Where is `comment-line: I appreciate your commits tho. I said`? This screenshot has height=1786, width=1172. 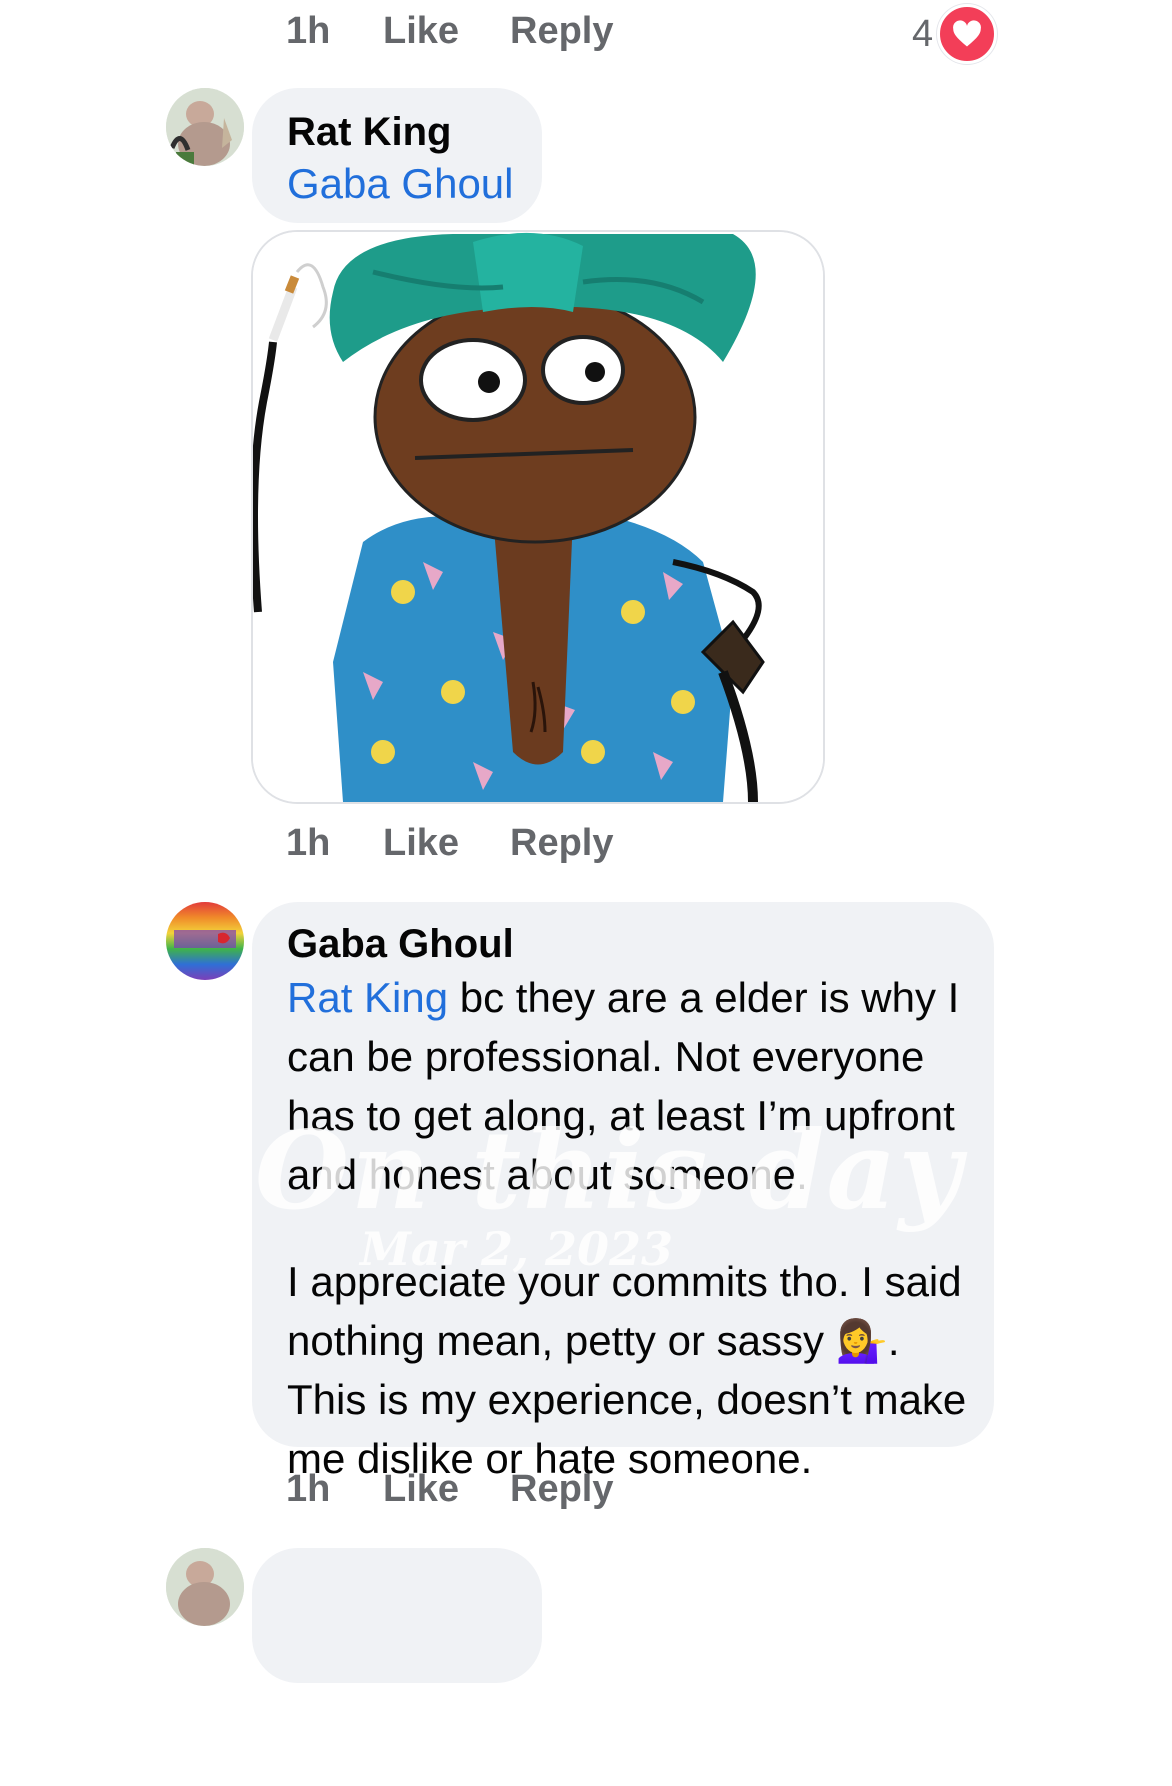
comment-line: I appreciate your commits tho. I said is located at coordinates (624, 1281).